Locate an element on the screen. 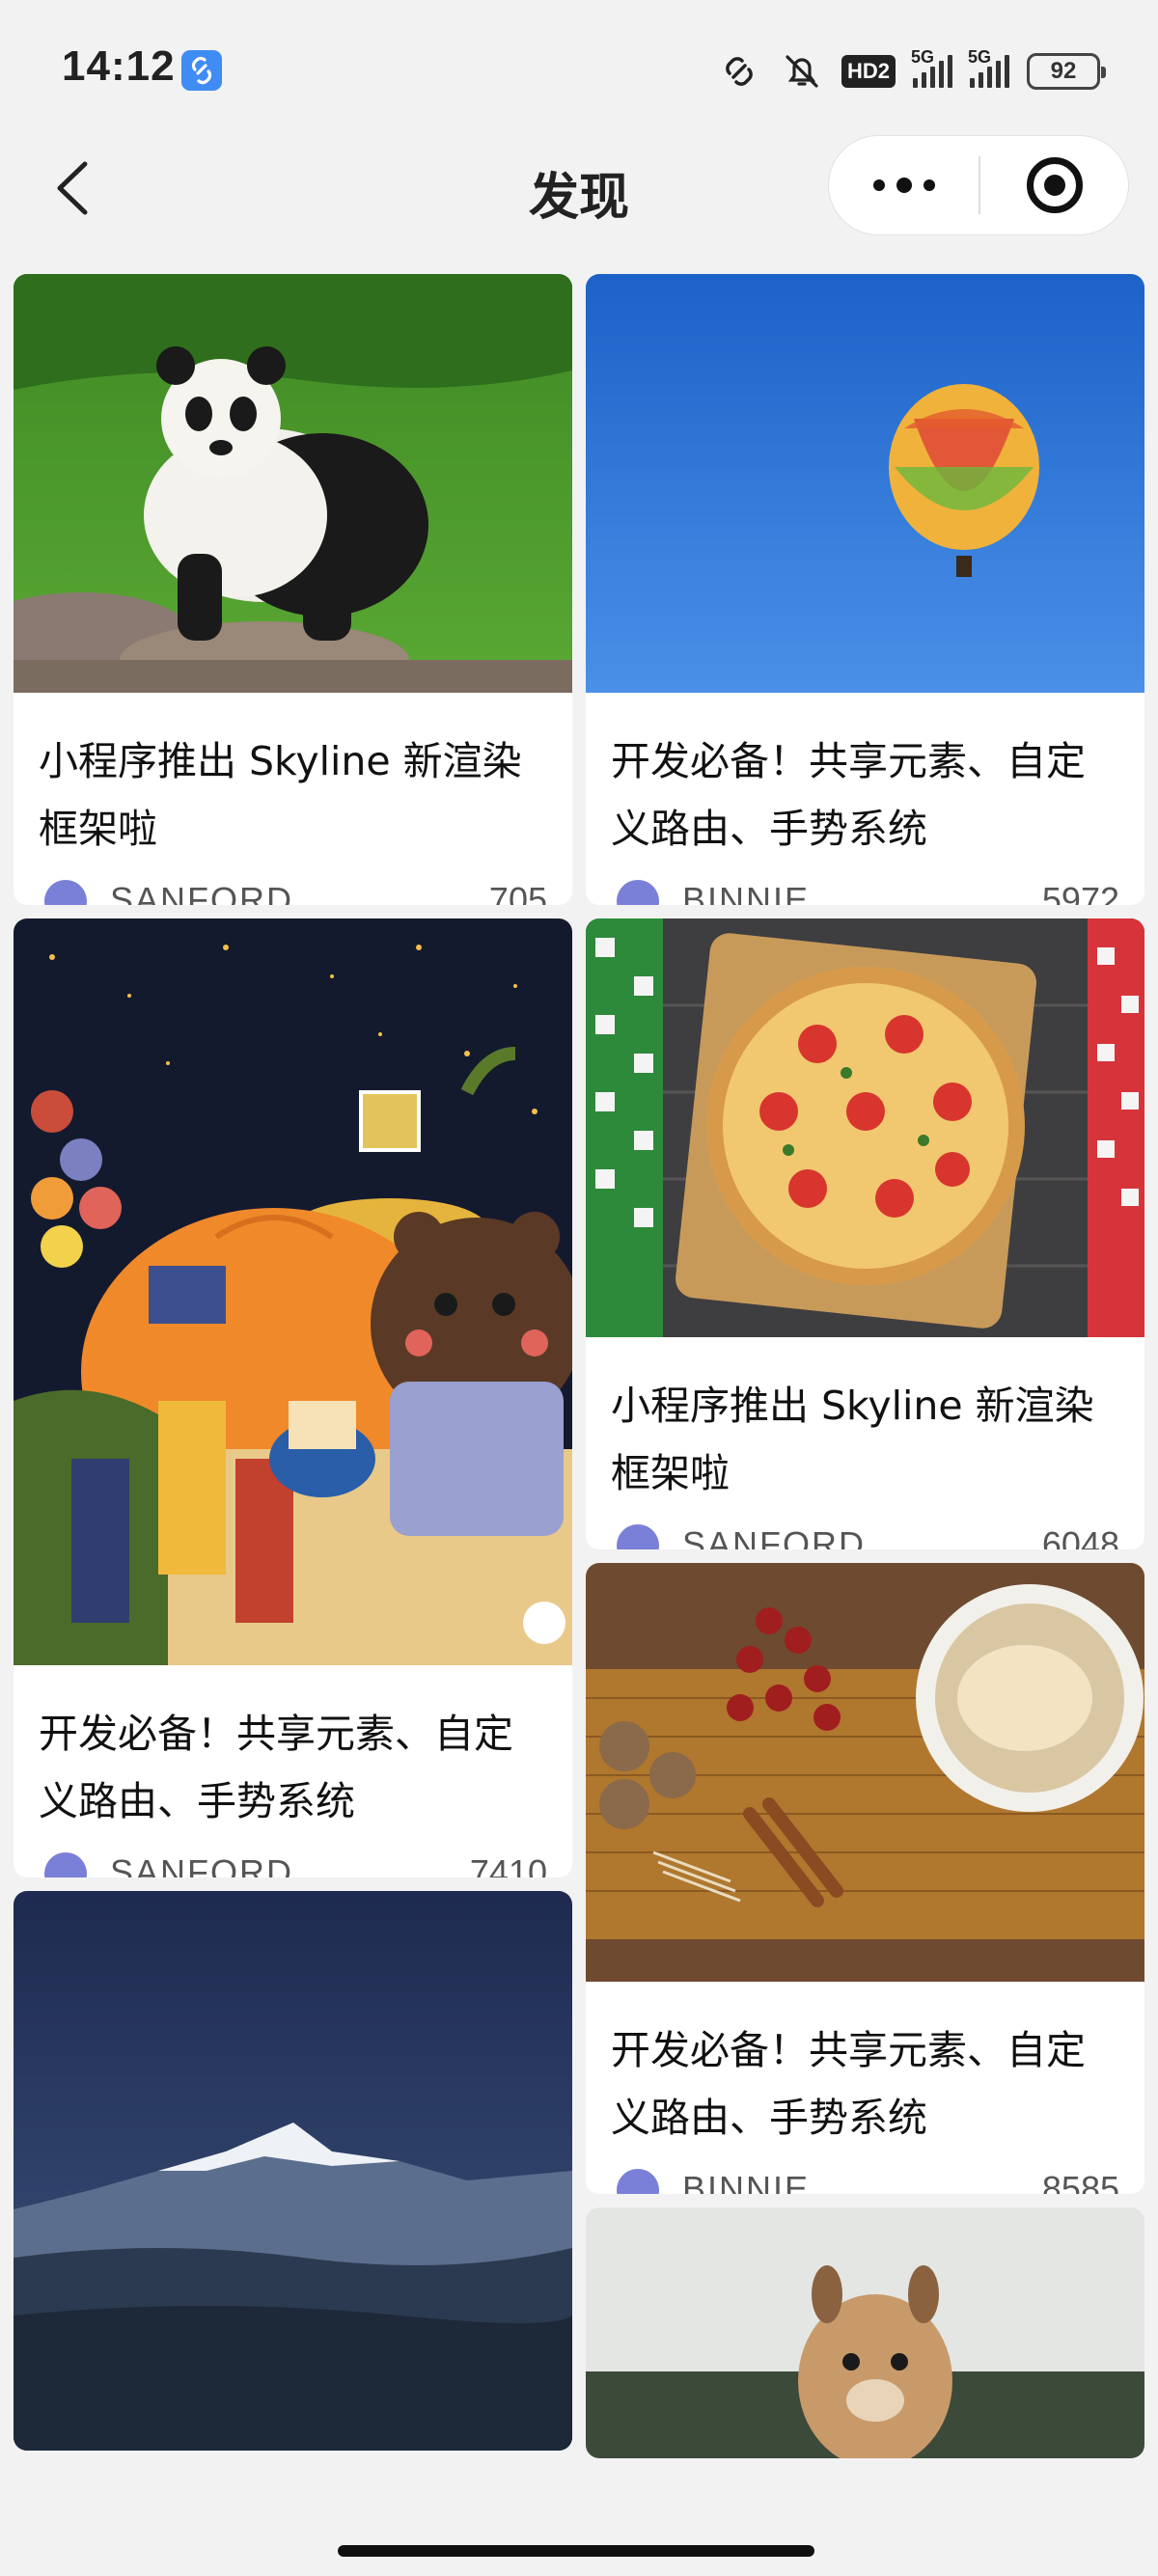 This screenshot has width=1158, height=2576. feed-card: 开发必备！共享元素、自定义路由、手势系统 BINNIE 8585 is located at coordinates (865, 1879).